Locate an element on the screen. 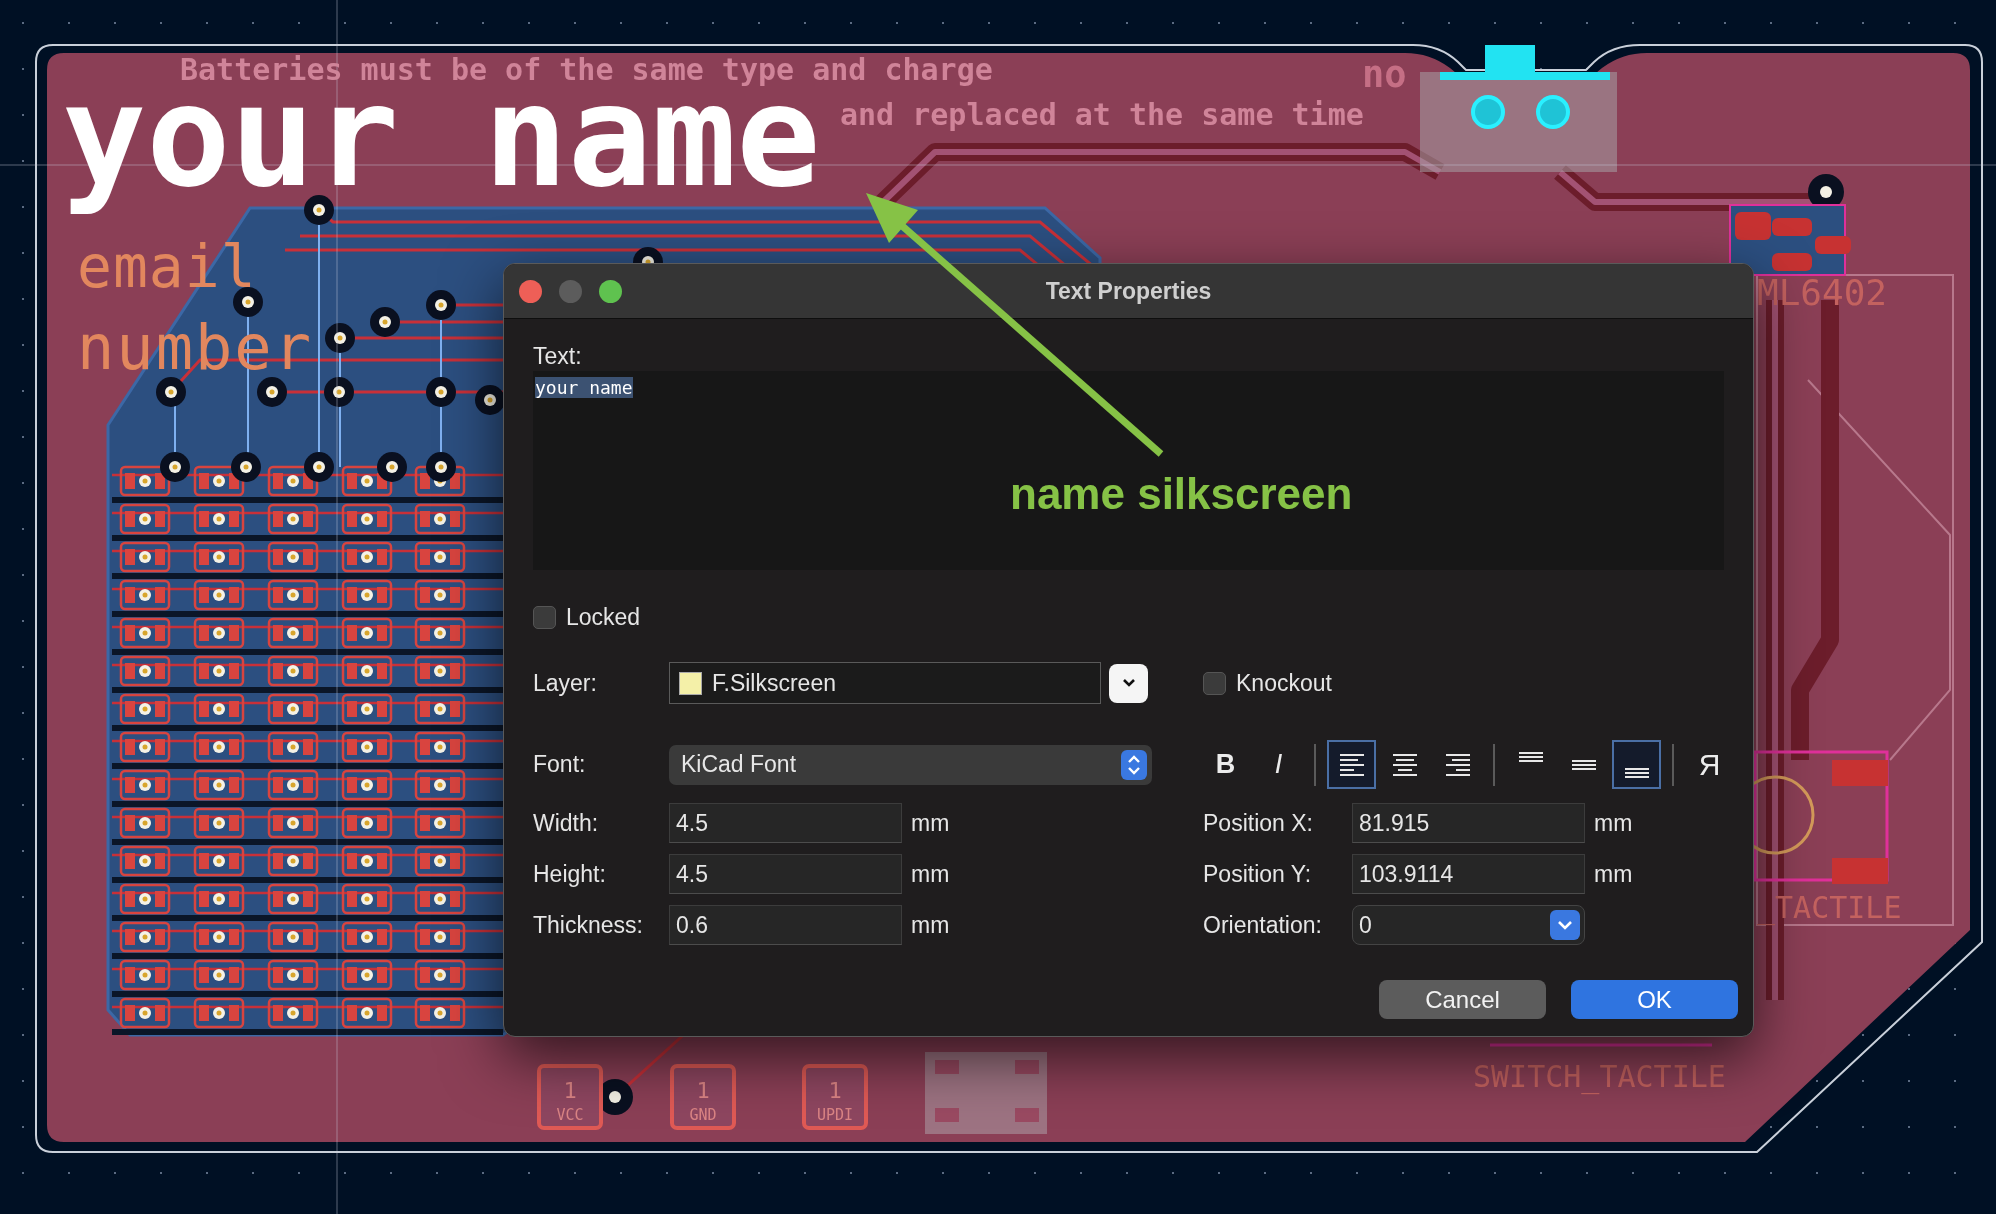 The height and width of the screenshot is (1214, 1996). font-select: KiCad Font is located at coordinates (910, 764).